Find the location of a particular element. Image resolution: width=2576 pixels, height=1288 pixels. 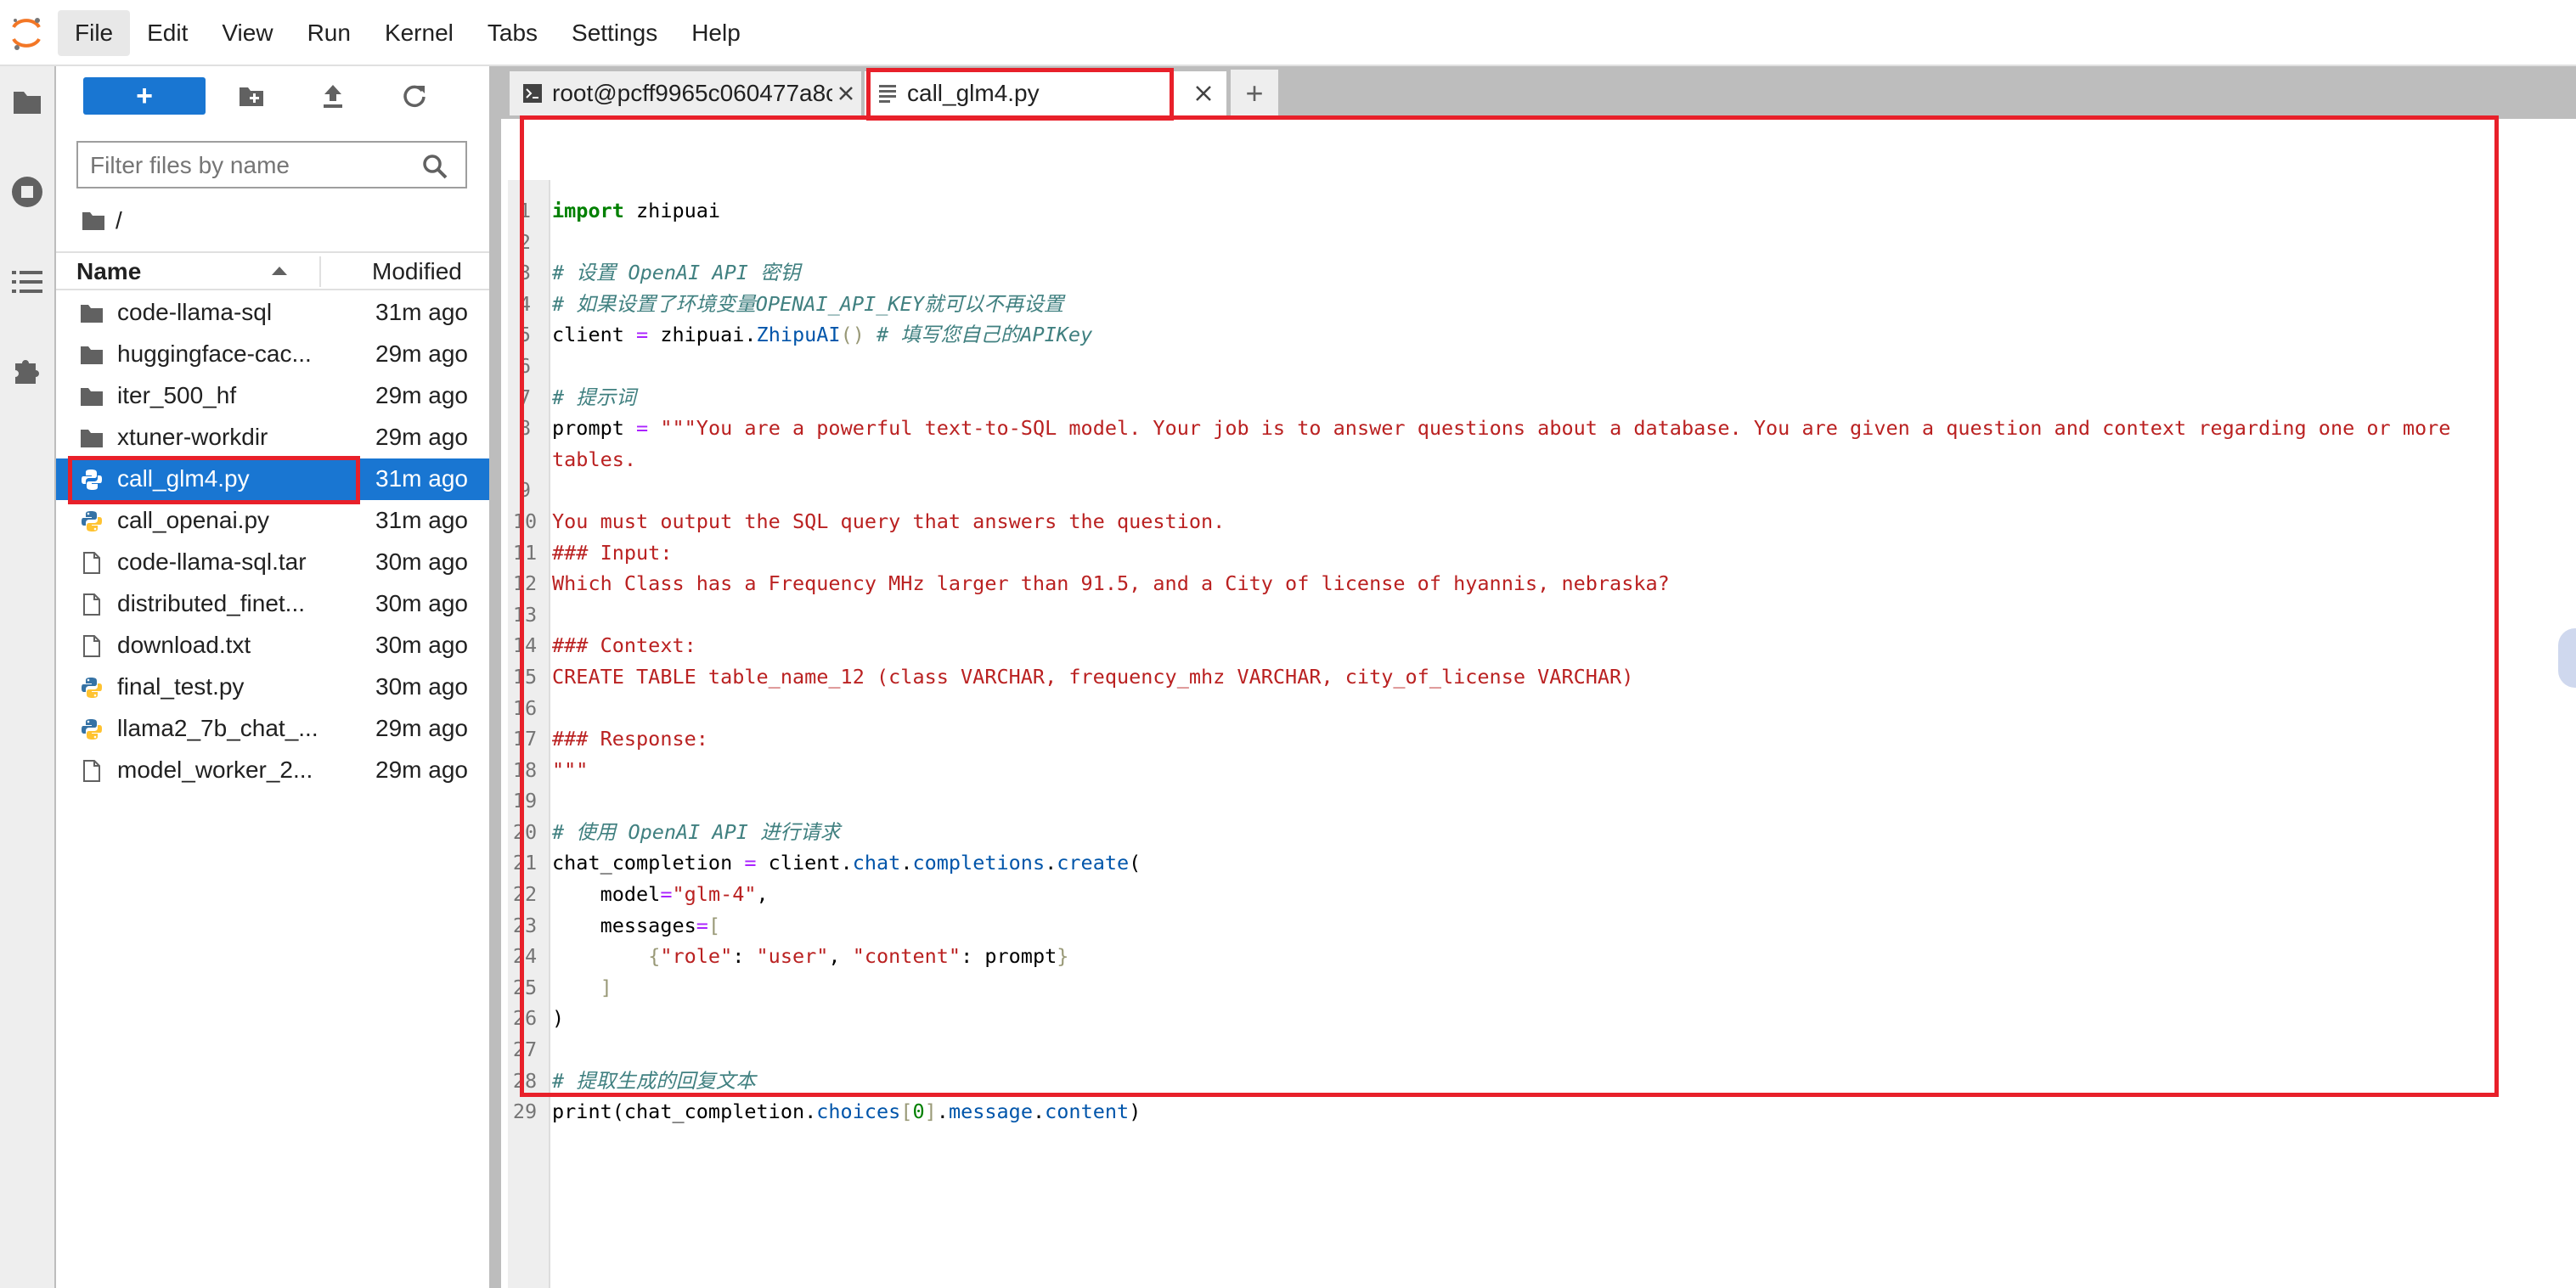

extension-puzzle-icon is located at coordinates (27, 370).